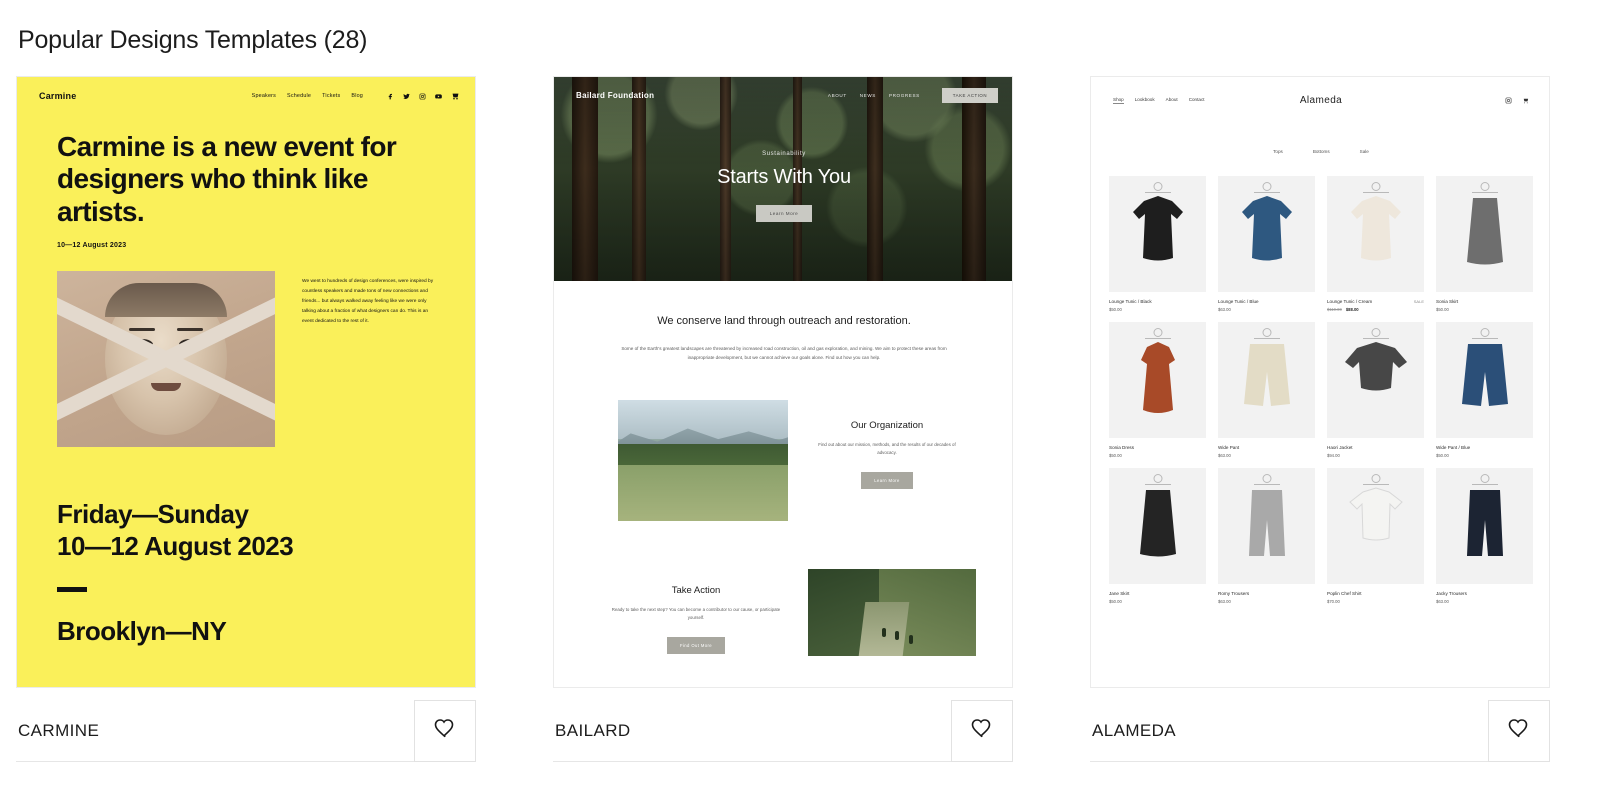 The height and width of the screenshot is (792, 1600). What do you see at coordinates (1278, 151) in the screenshot?
I see `alameda-filter-tops: Tops` at bounding box center [1278, 151].